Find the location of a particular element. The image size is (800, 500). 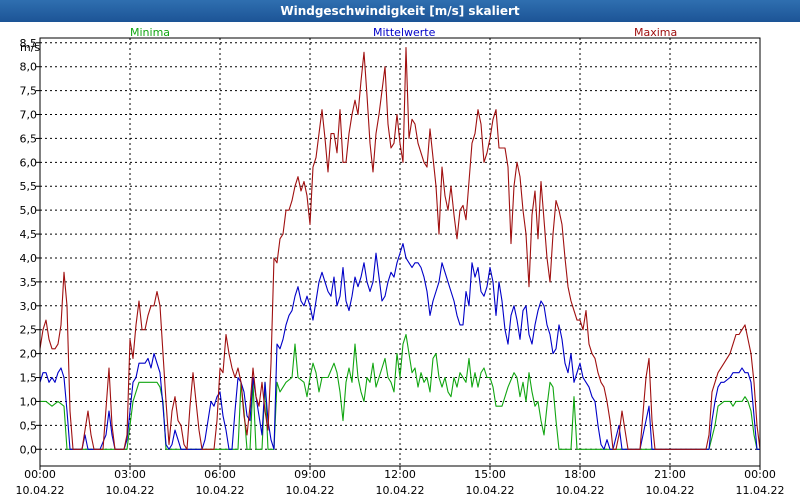

y-tick-label: 0,5 is located at coordinates (29, 425).